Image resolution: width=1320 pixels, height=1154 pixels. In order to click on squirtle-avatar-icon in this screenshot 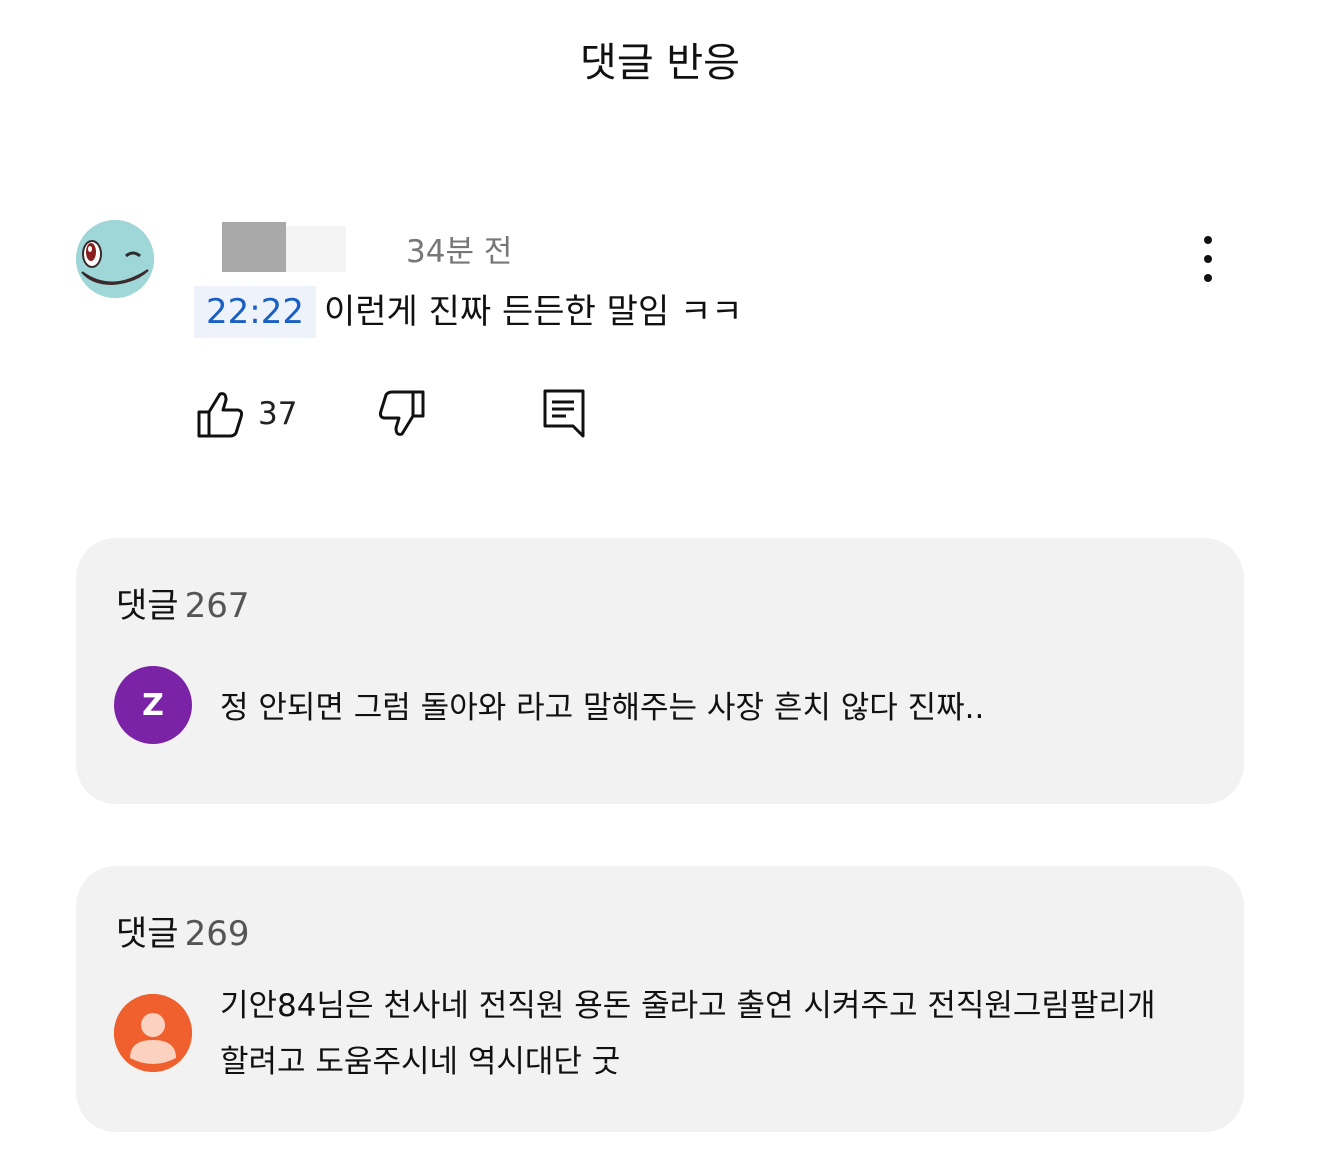, I will do `click(115, 259)`.